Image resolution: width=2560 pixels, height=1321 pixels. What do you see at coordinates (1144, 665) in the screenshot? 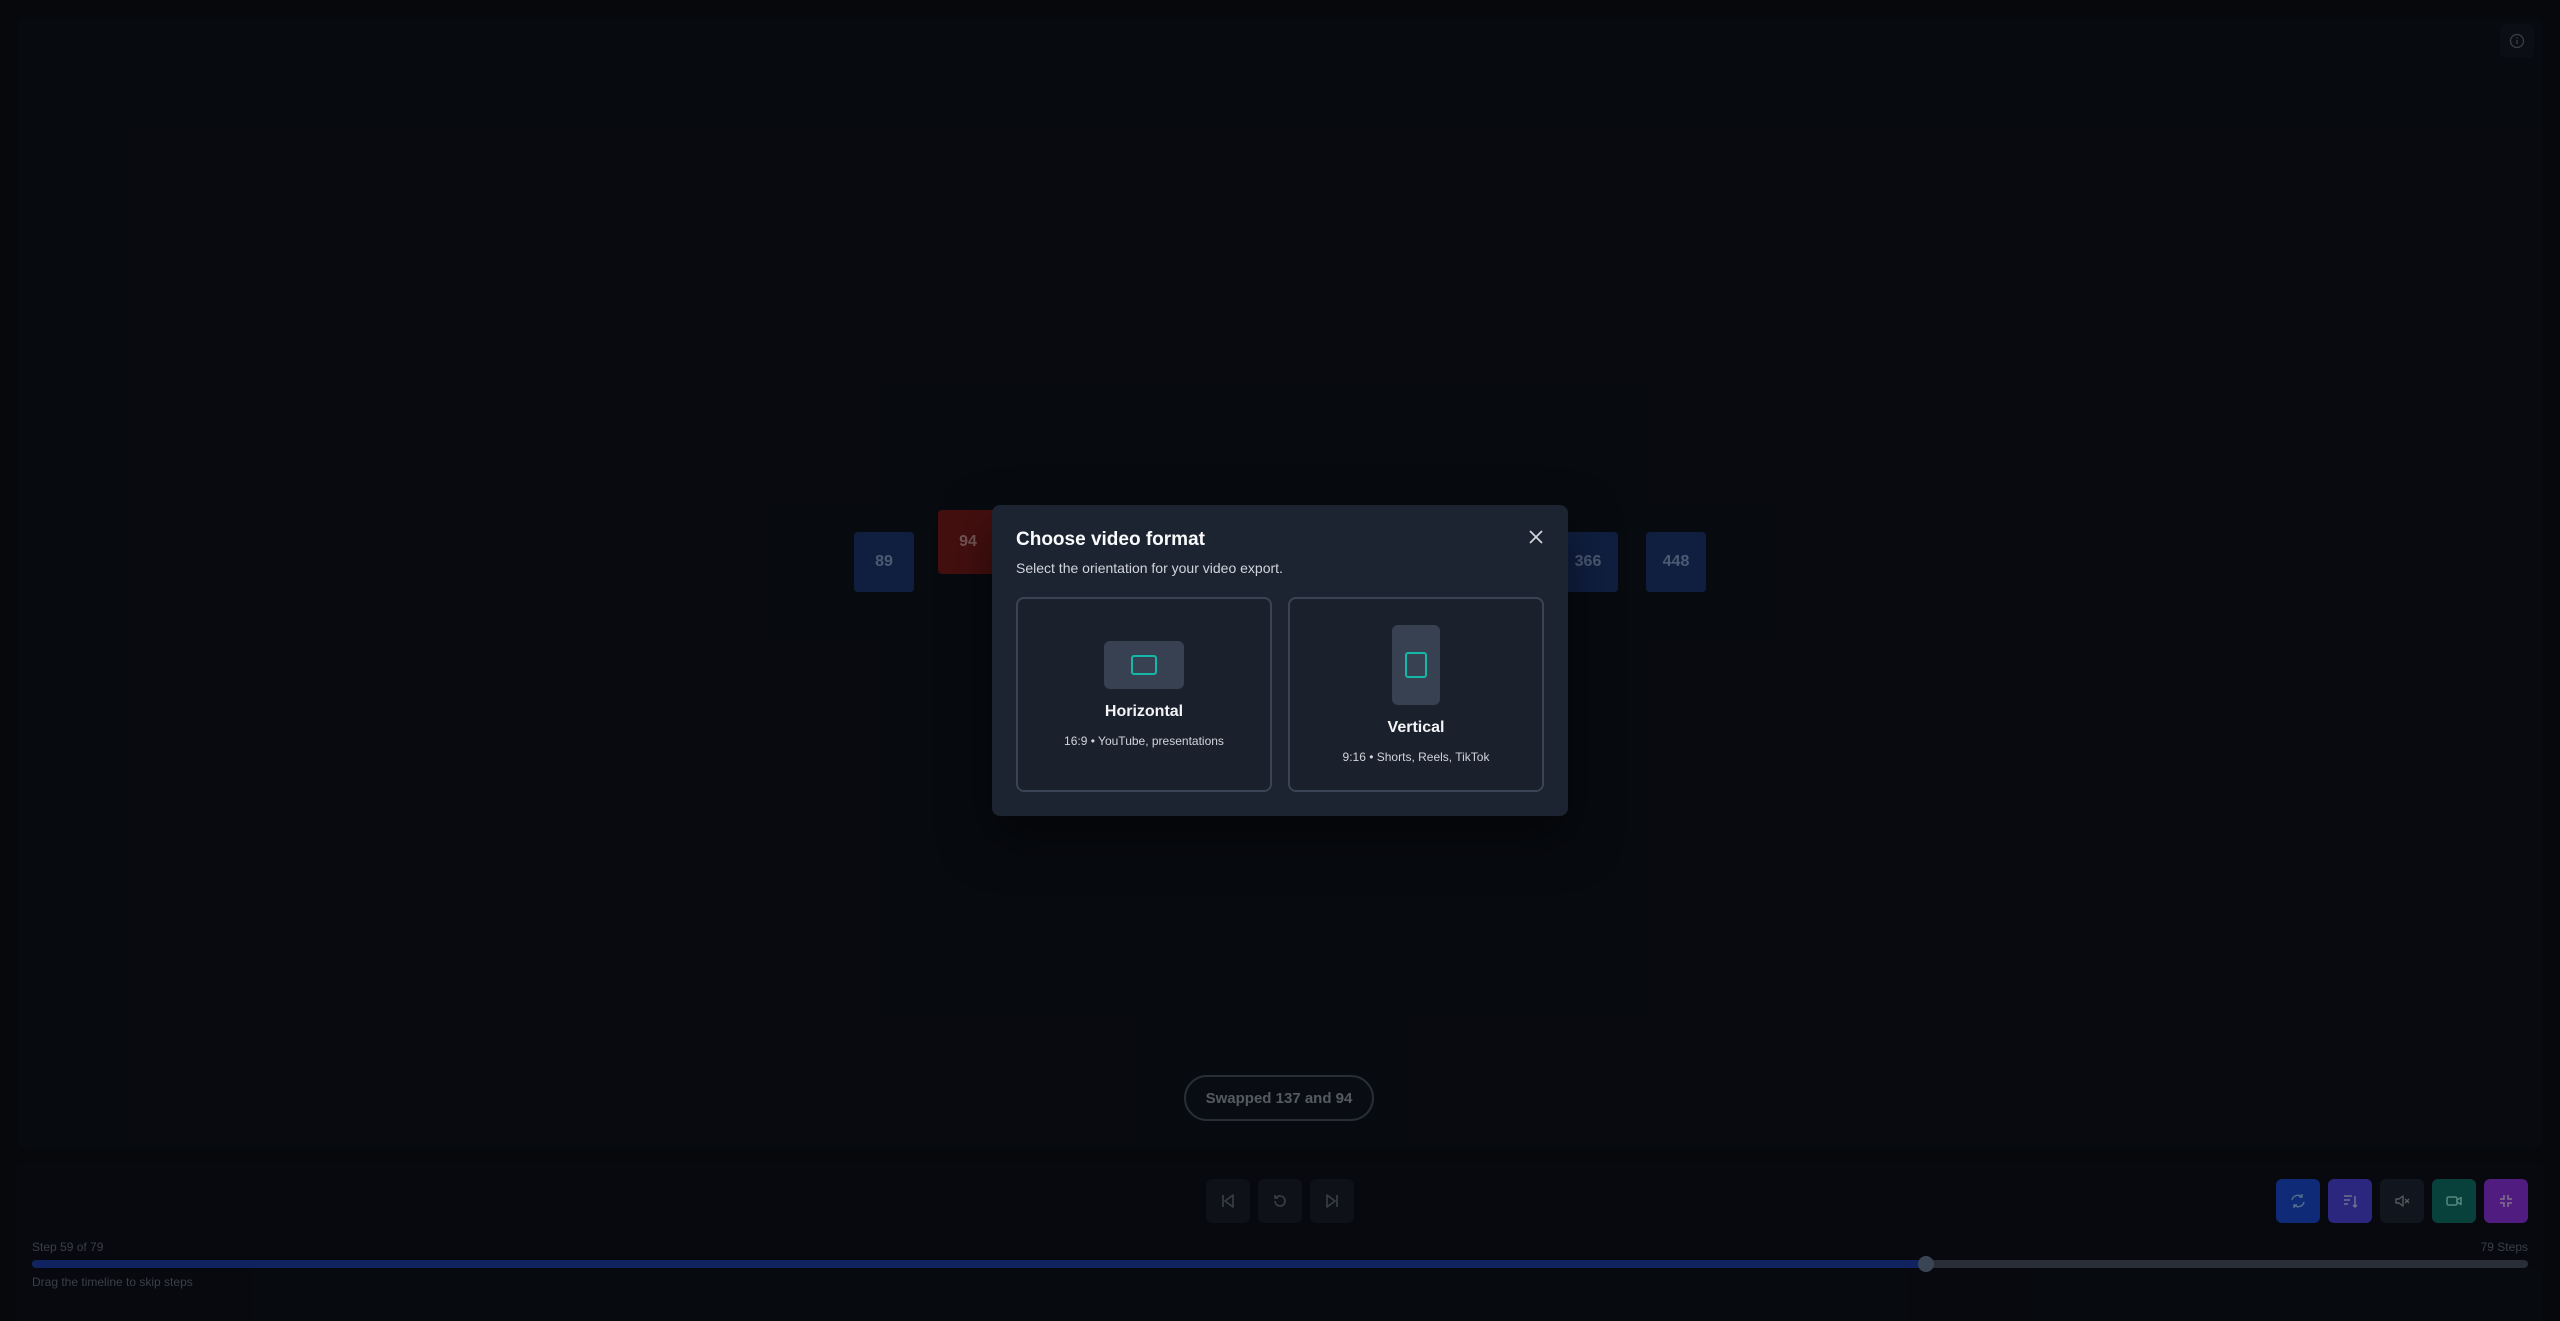
I see `horizontal-format-icon` at bounding box center [1144, 665].